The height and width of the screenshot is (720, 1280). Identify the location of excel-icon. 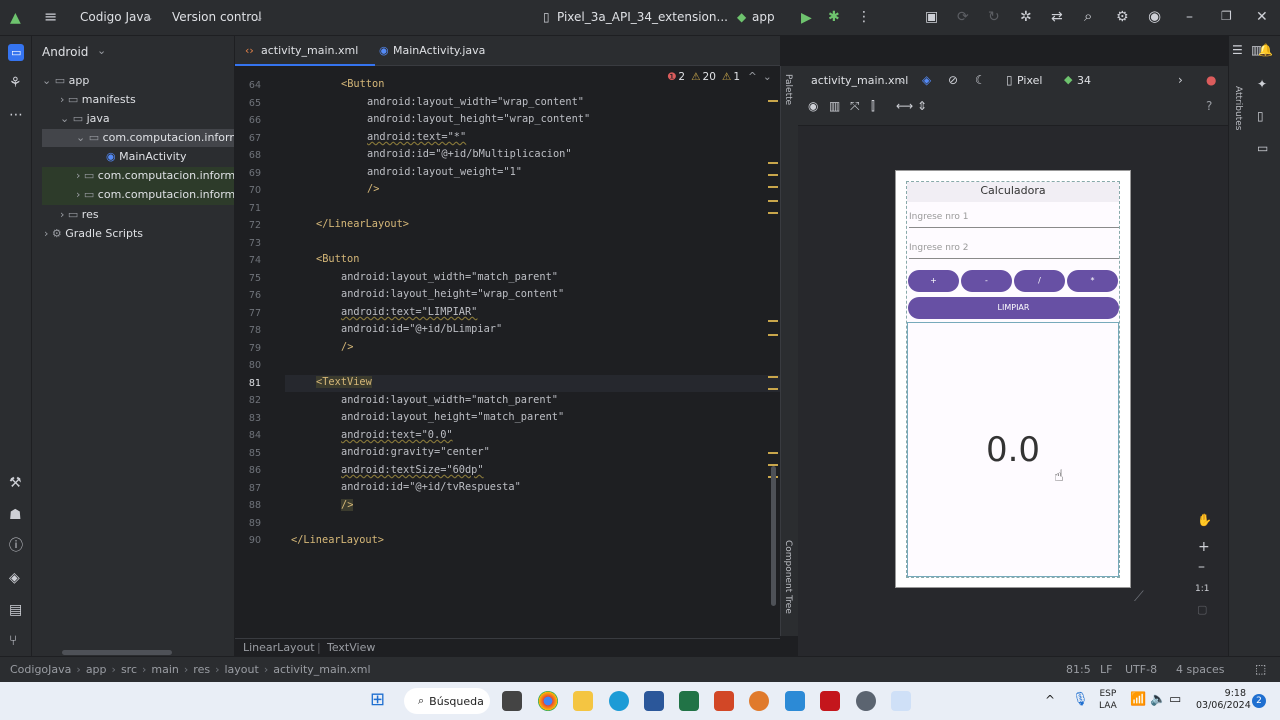
(689, 701).